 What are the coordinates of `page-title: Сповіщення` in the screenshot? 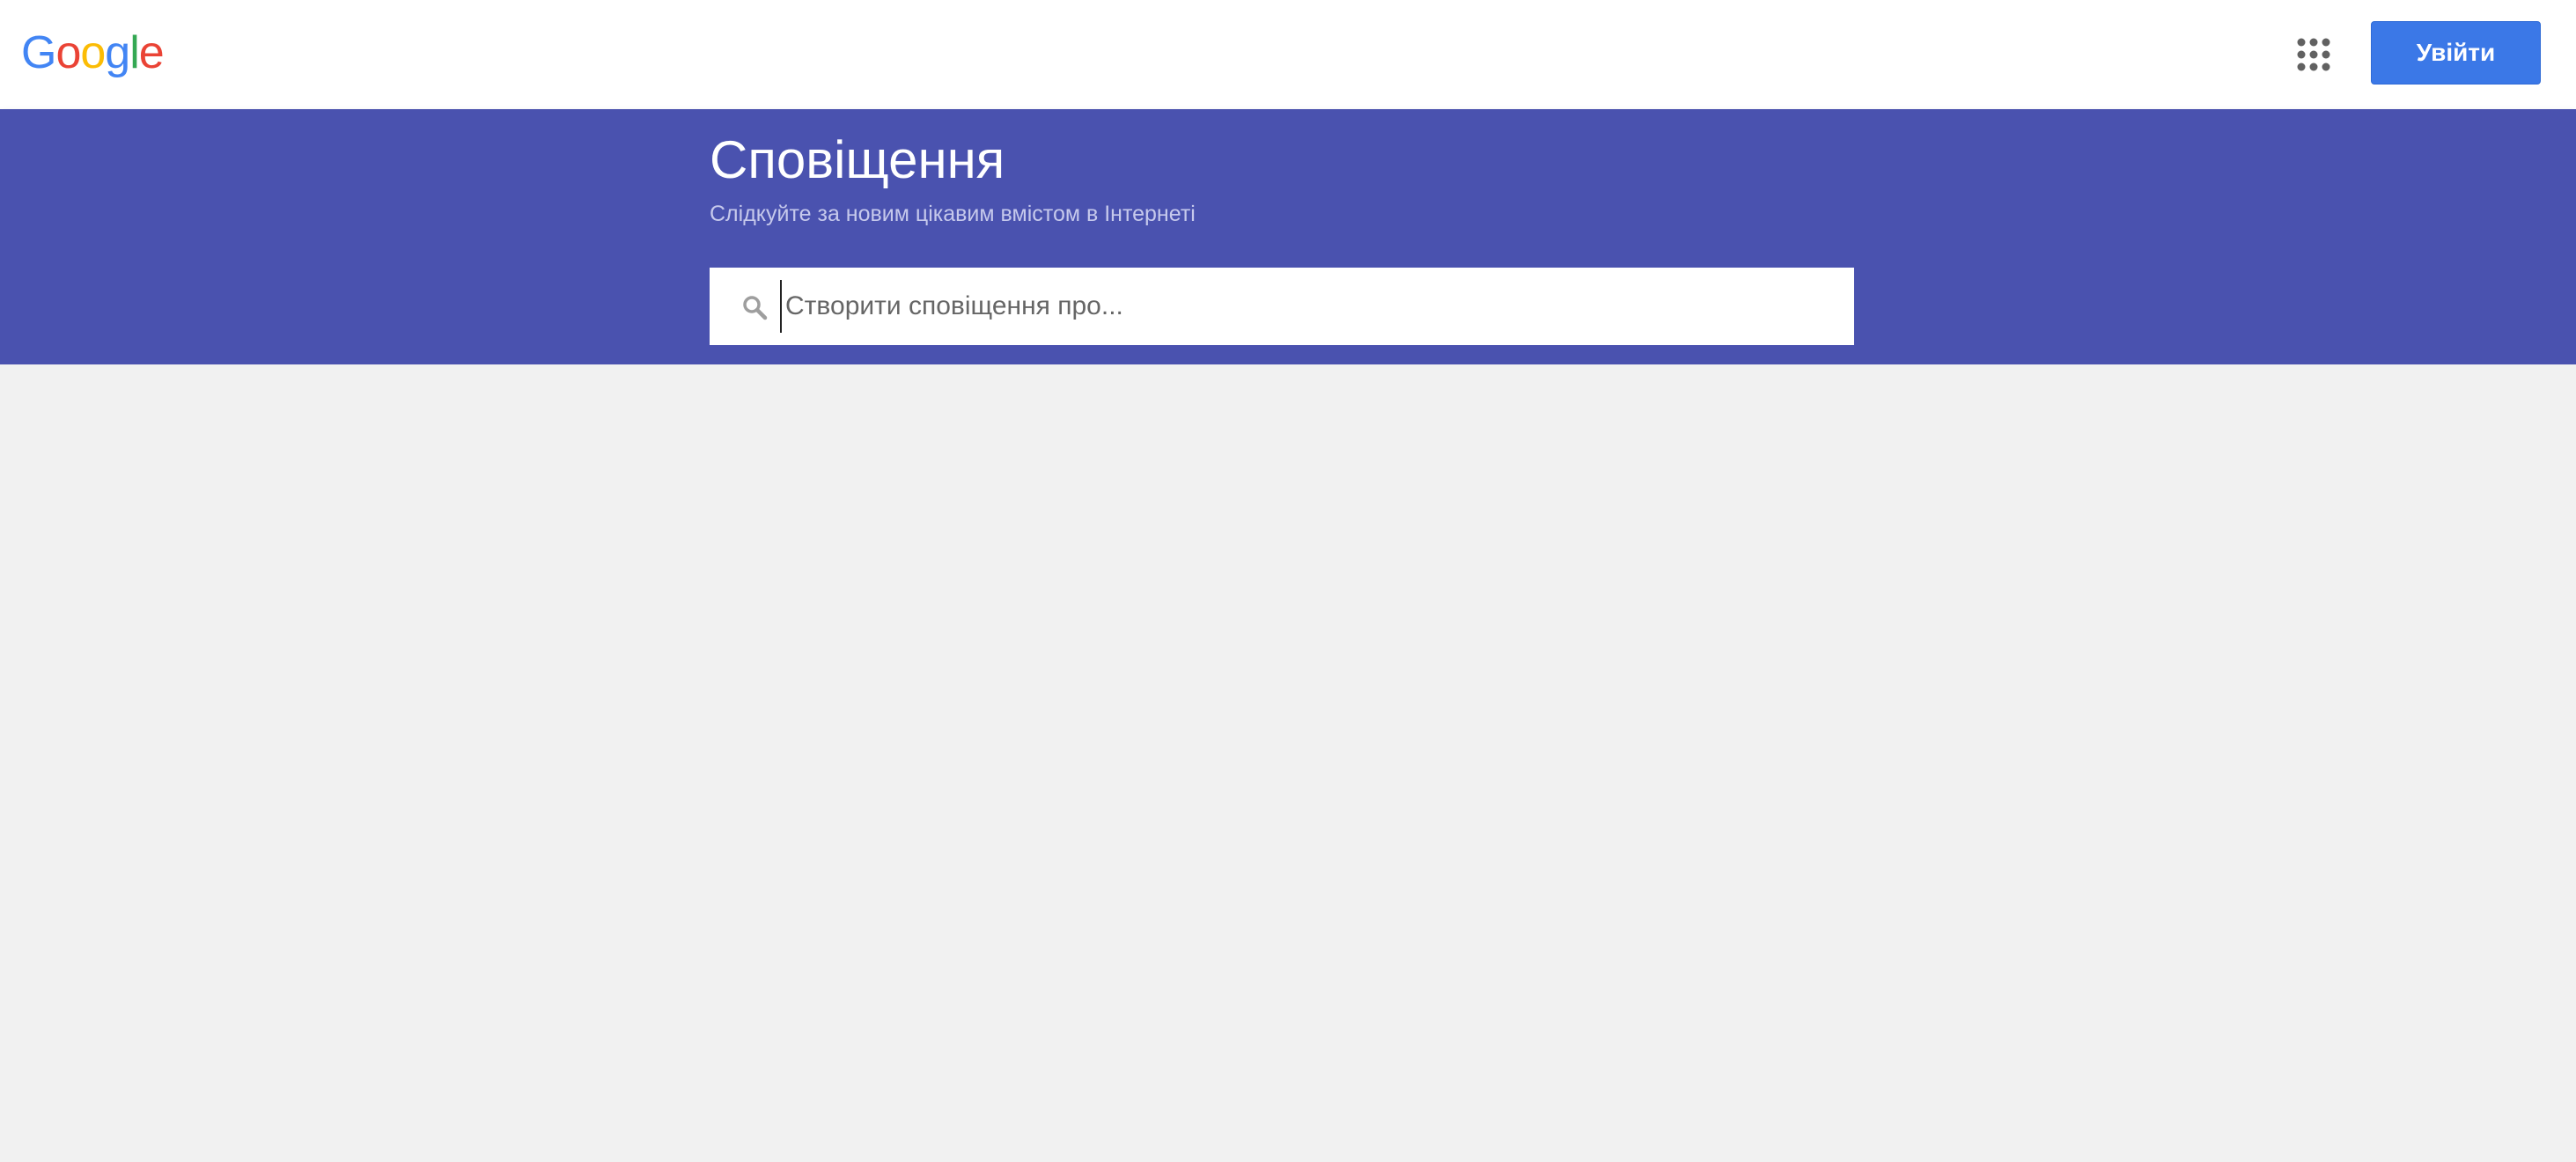 It's located at (858, 159).